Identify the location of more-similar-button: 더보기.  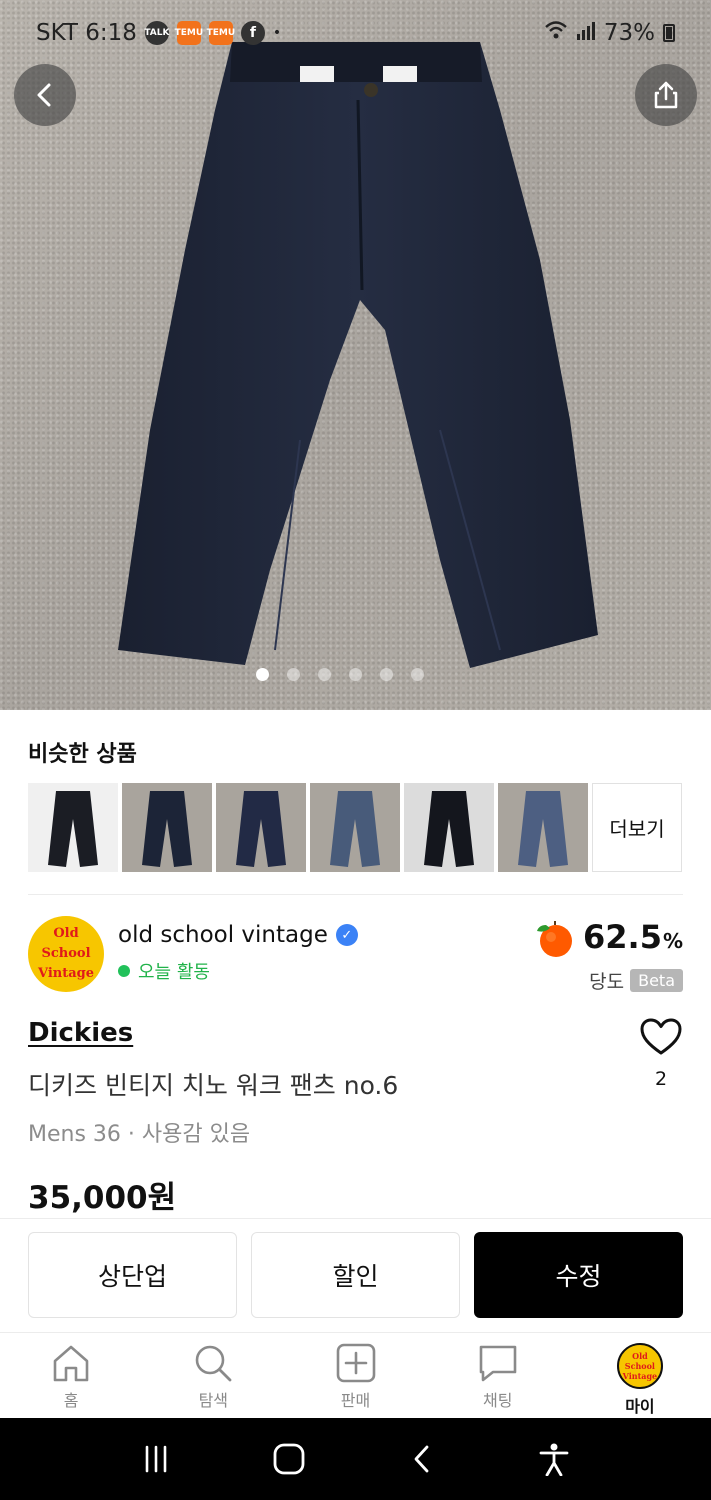
(637, 827).